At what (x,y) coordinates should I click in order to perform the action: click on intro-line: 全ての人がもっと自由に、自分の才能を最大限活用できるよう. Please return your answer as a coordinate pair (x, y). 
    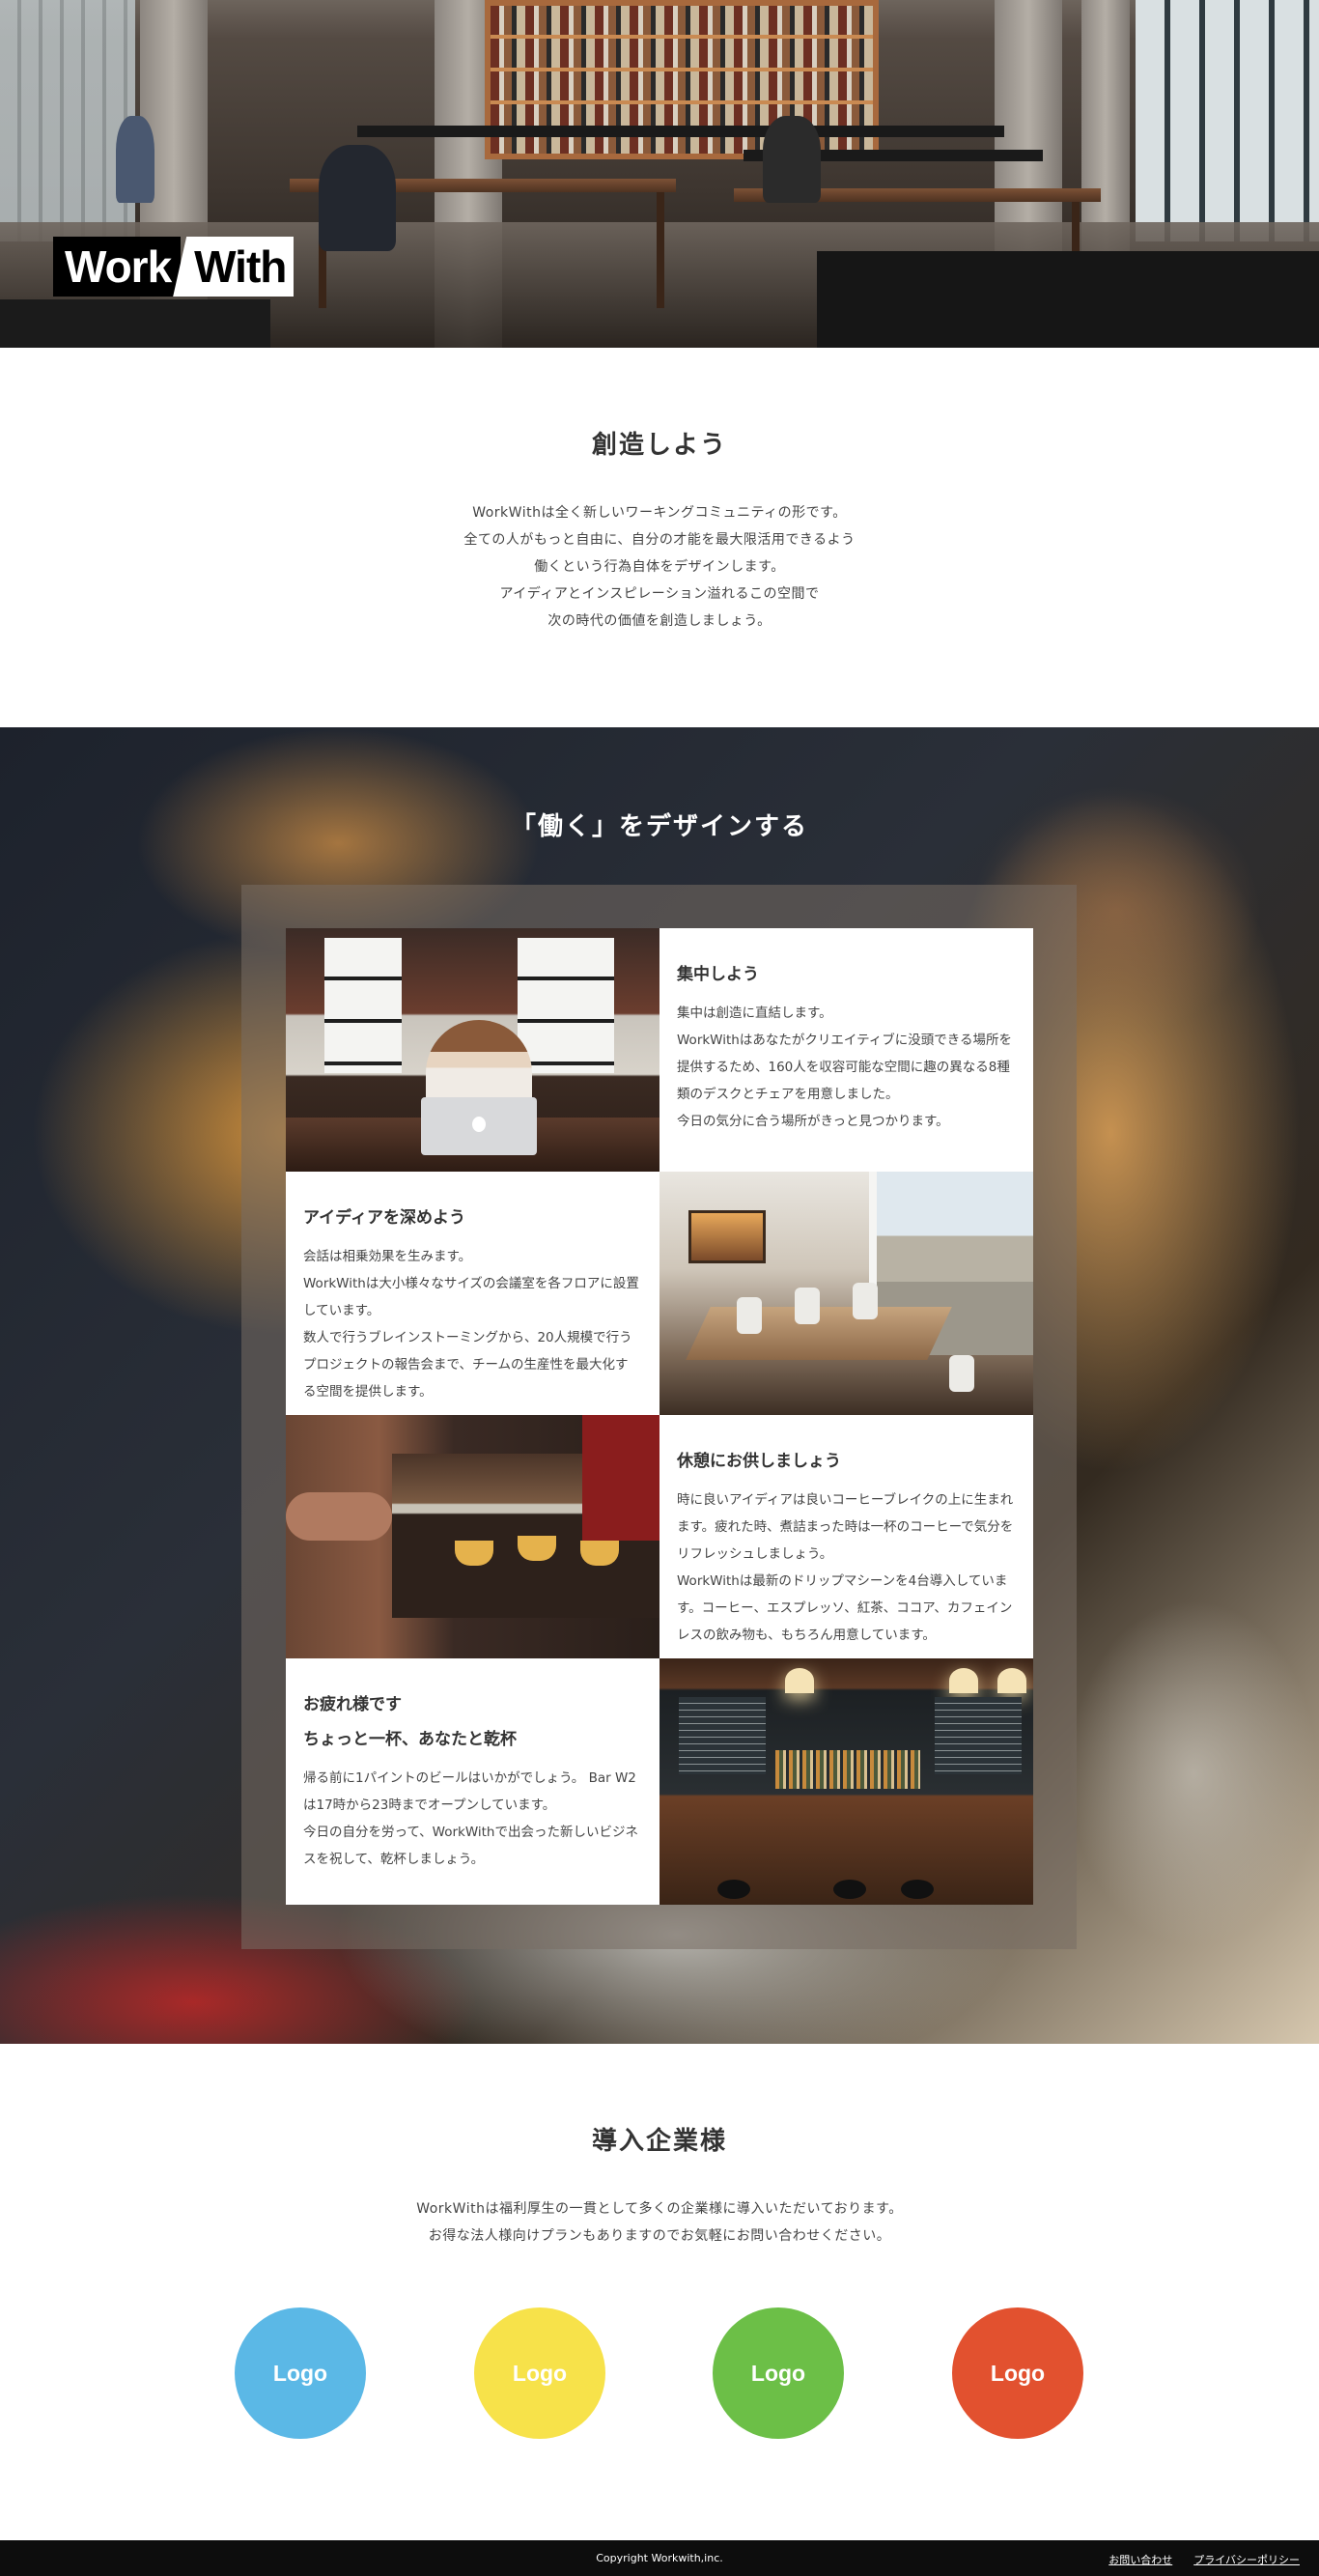
    Looking at the image, I should click on (659, 540).